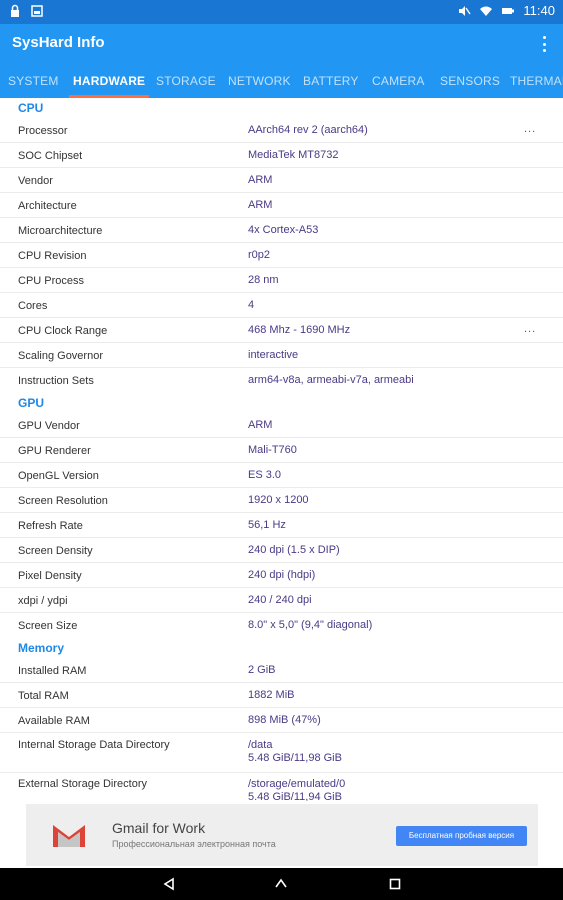  What do you see at coordinates (43, 696) in the screenshot?
I see `row-label: Total RAM` at bounding box center [43, 696].